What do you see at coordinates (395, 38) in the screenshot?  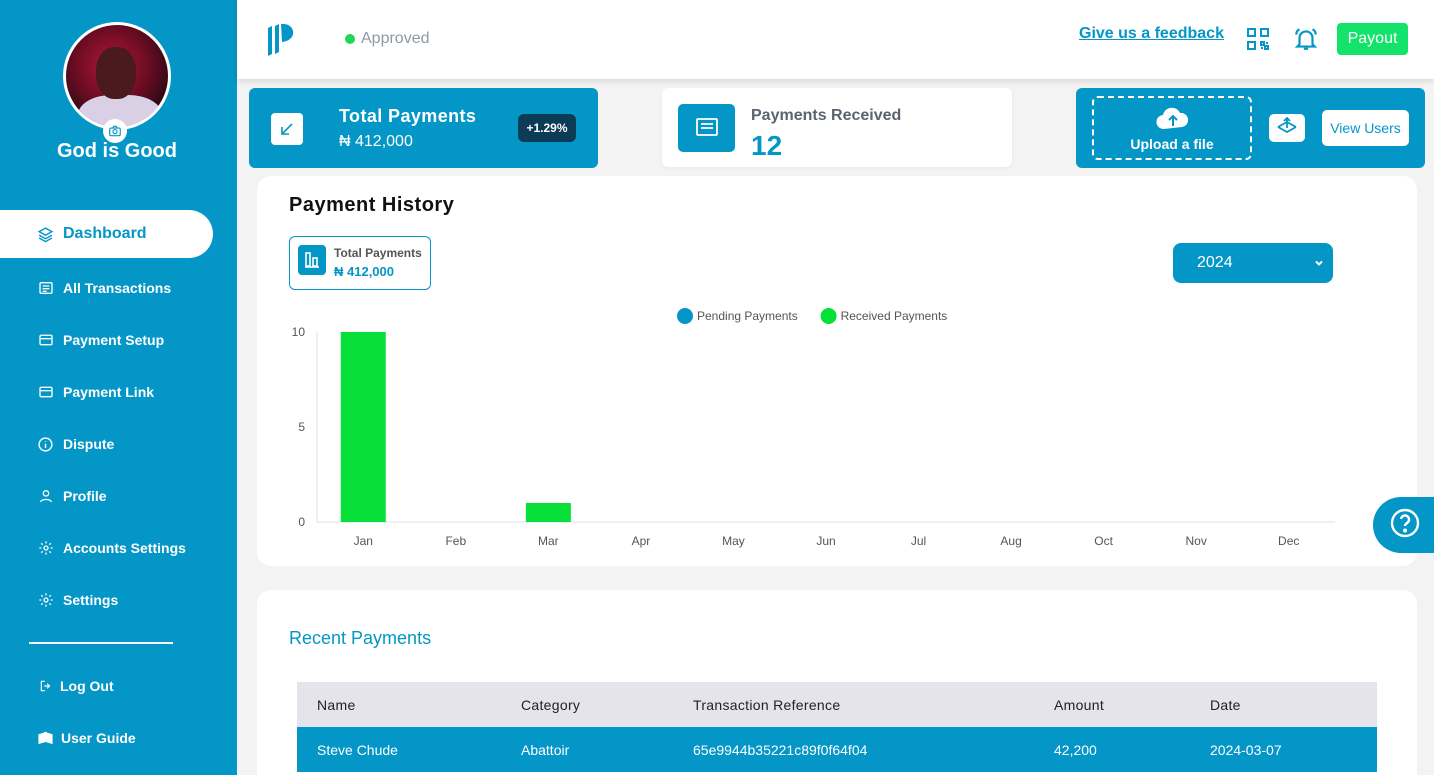 I see `status-text: Approved` at bounding box center [395, 38].